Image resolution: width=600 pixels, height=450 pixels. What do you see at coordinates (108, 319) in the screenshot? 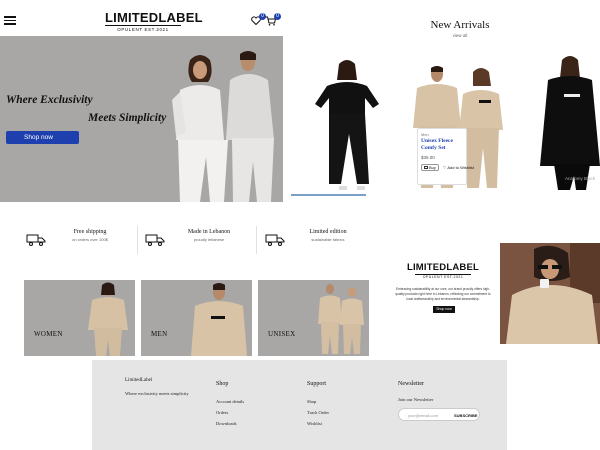
I see `category-image-women` at bounding box center [108, 319].